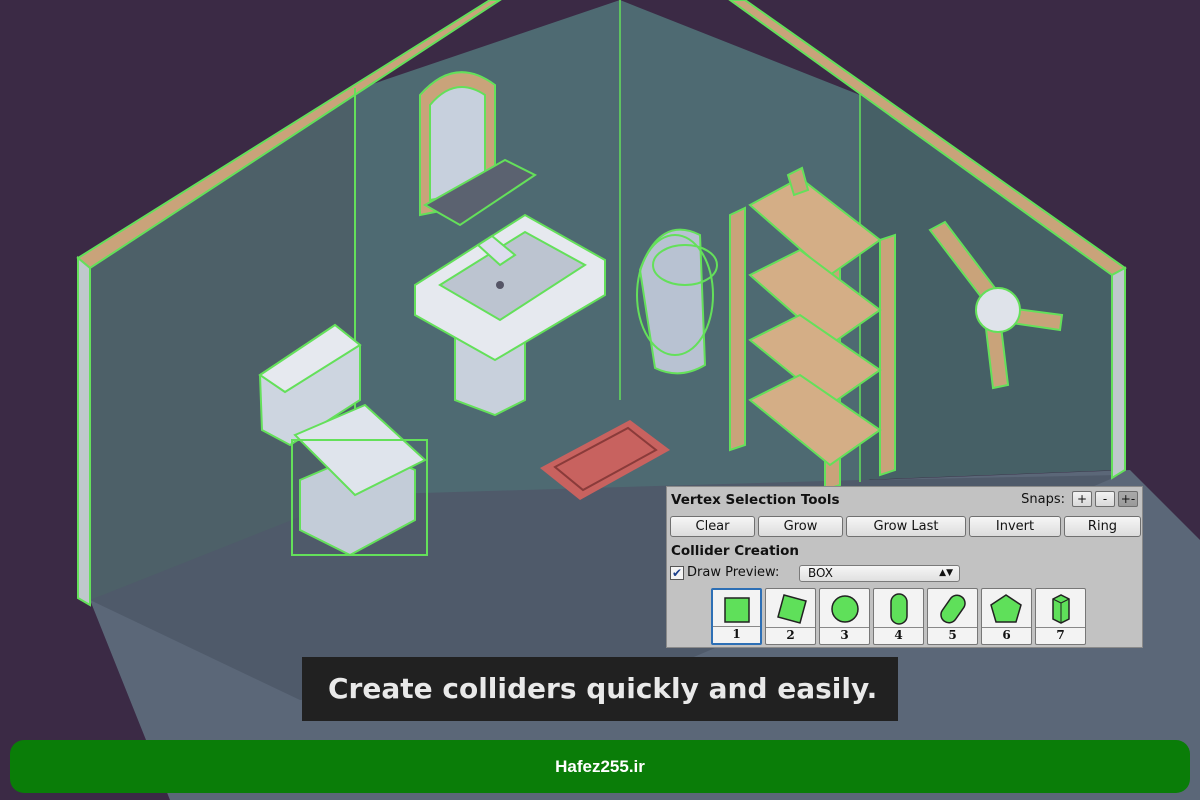 Image resolution: width=1200 pixels, height=800 pixels. I want to click on collider-creation-title: Collider Creation, so click(735, 551).